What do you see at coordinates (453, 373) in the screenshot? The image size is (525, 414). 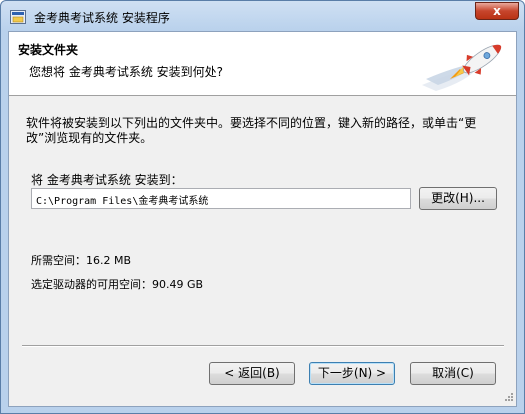 I see `cancel-button: 取消(C)` at bounding box center [453, 373].